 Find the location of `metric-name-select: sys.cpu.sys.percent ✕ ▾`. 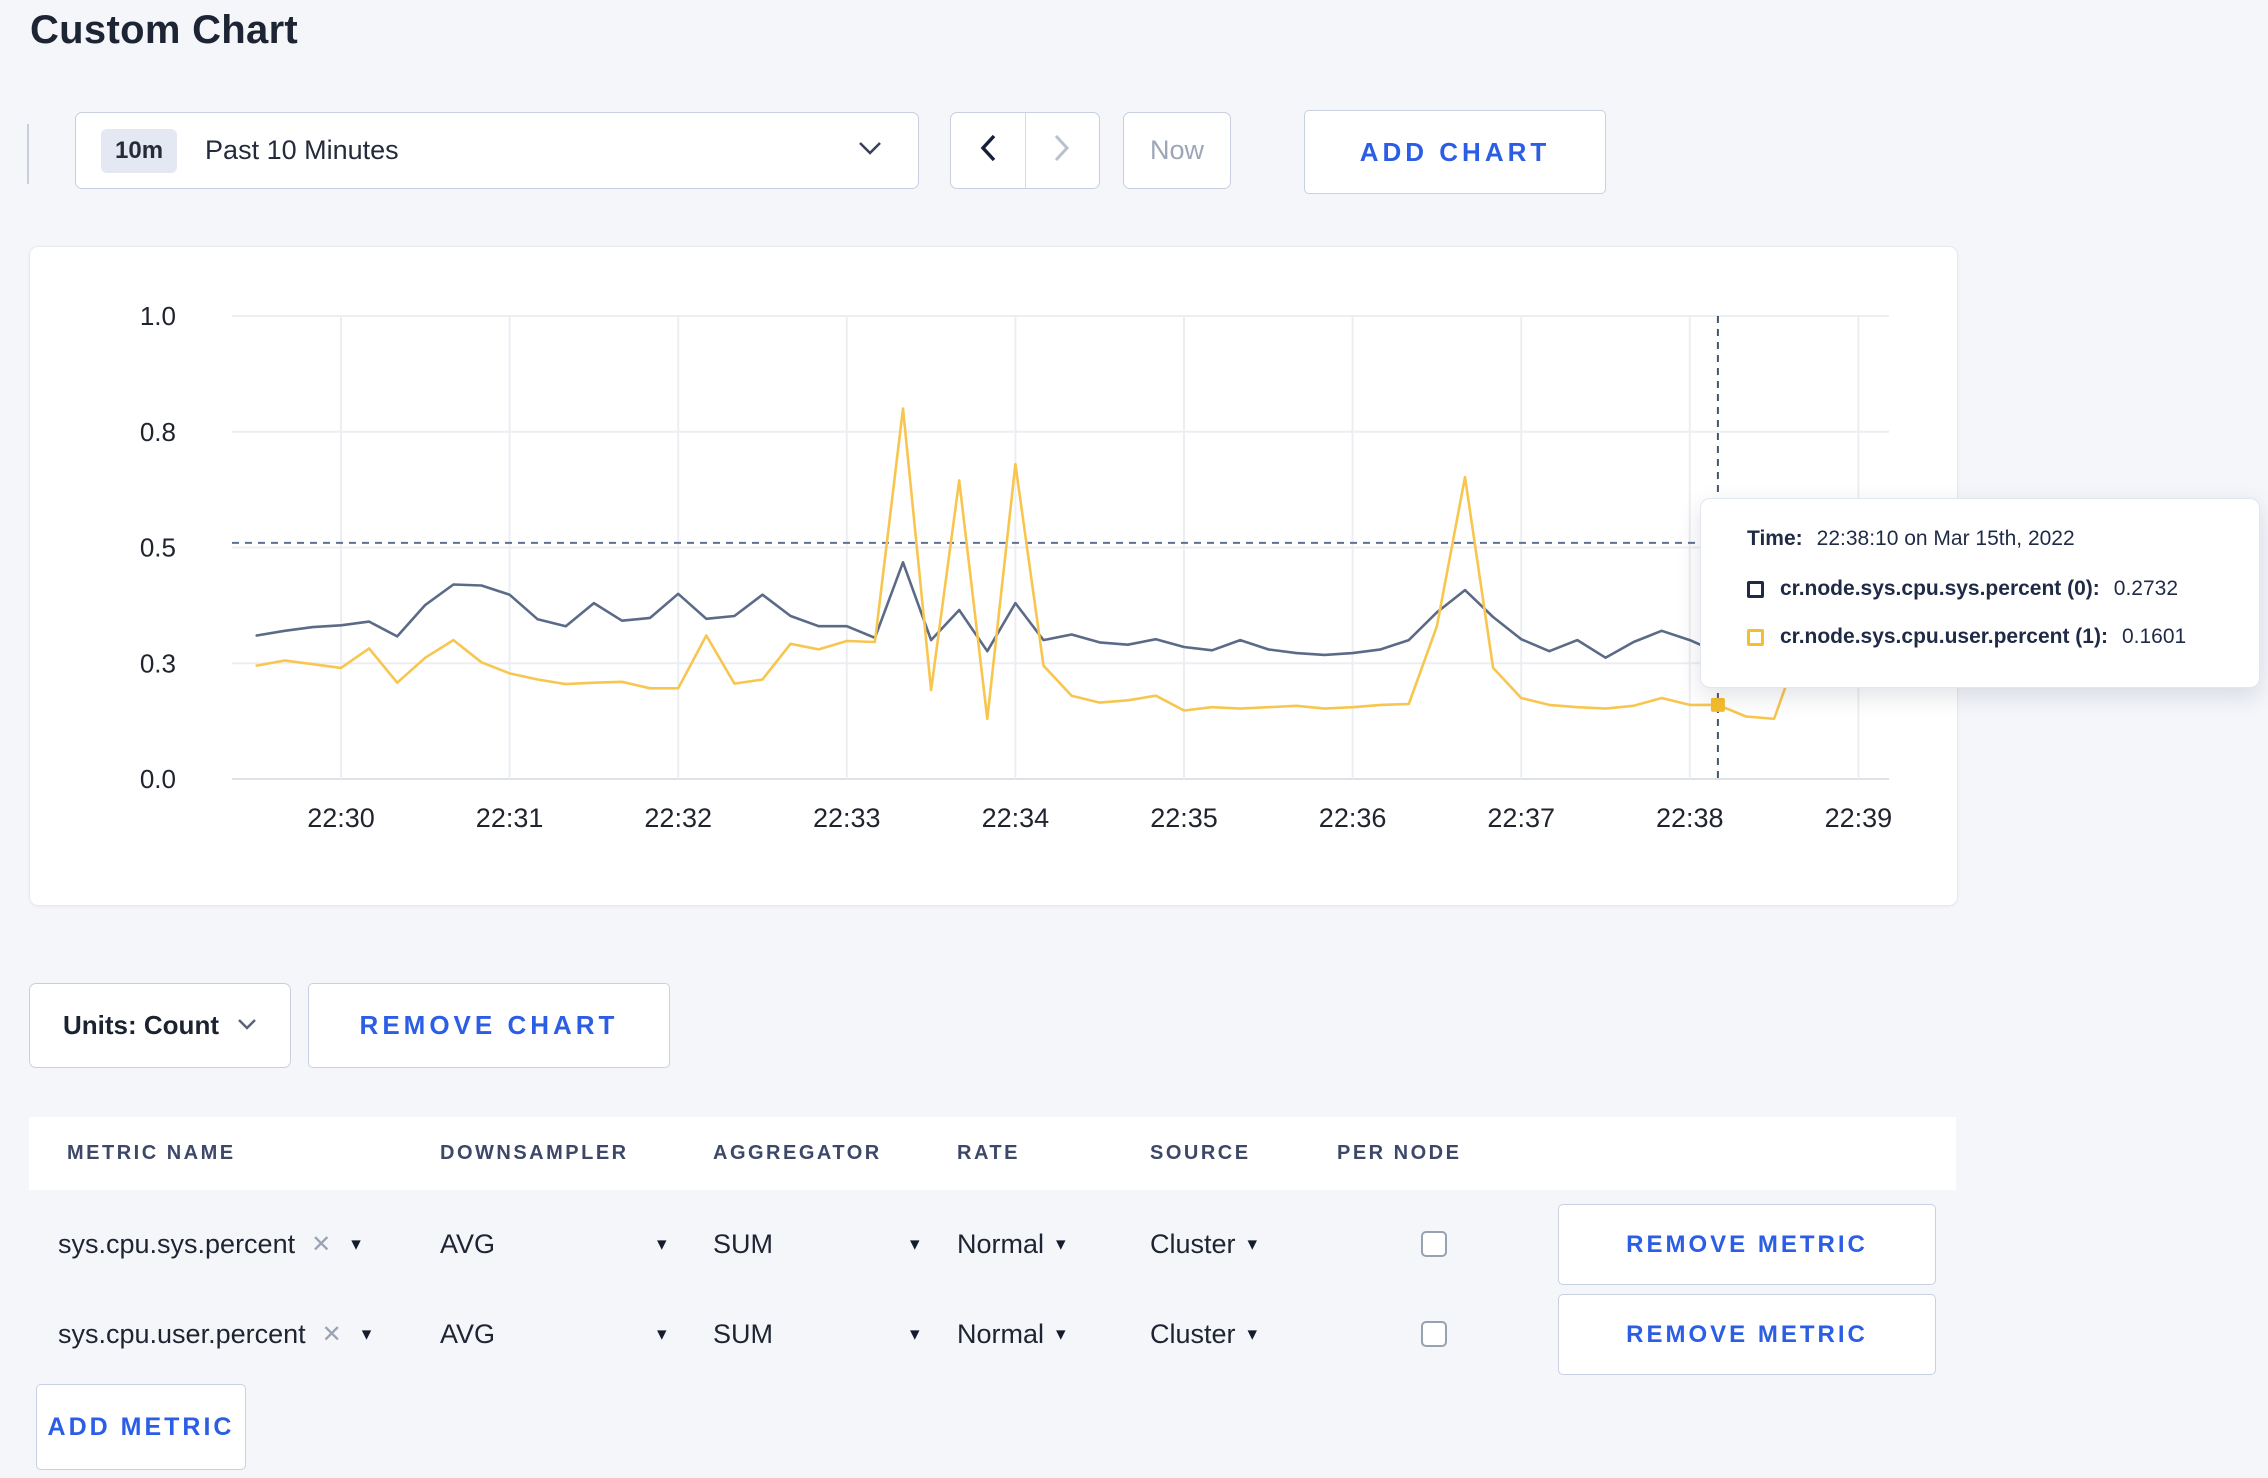

metric-name-select: sys.cpu.sys.percent ✕ ▾ is located at coordinates (209, 1244).